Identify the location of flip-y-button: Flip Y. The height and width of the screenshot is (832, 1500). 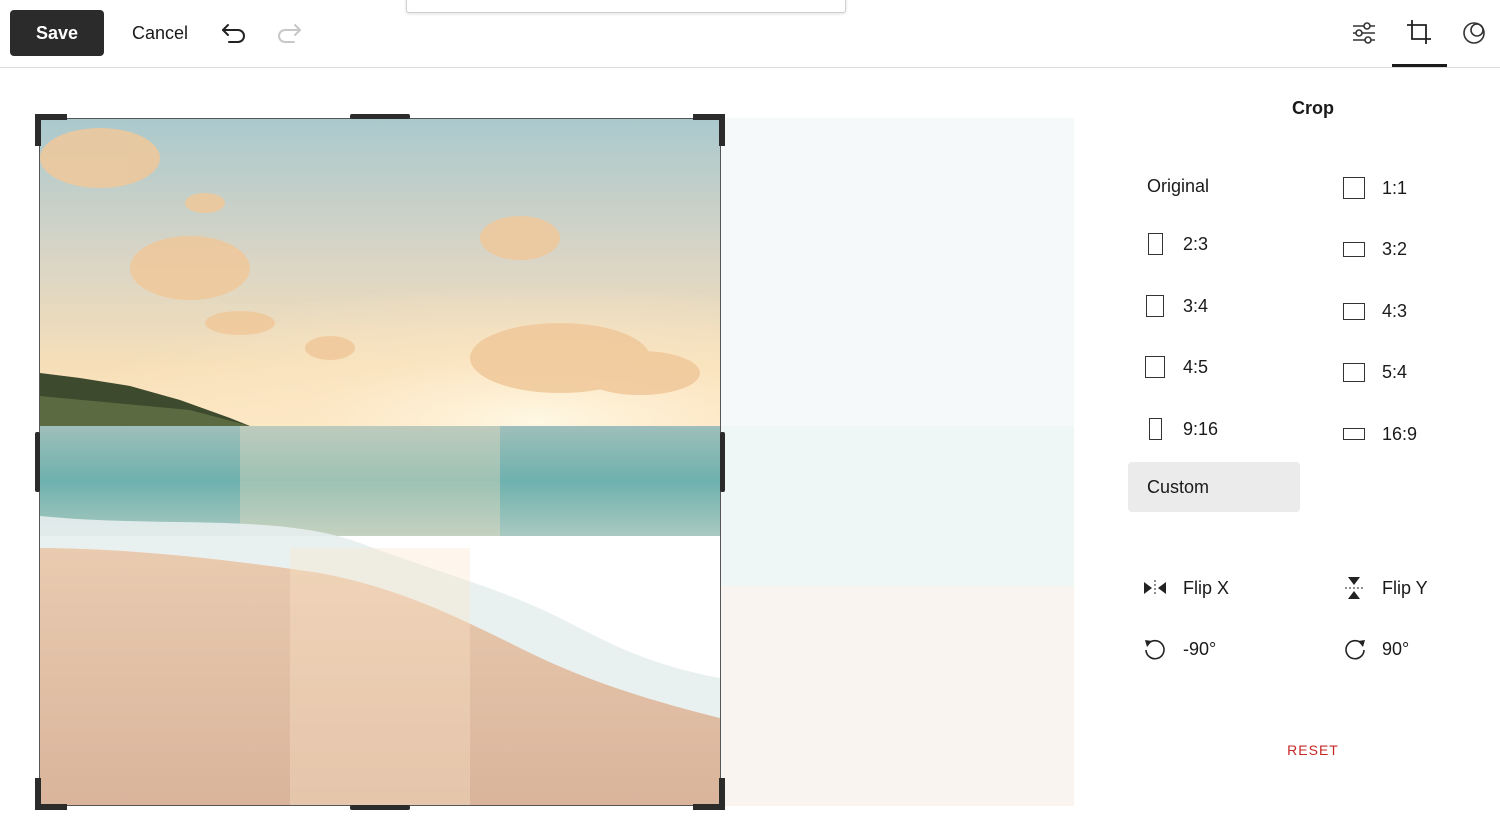
(1395, 588).